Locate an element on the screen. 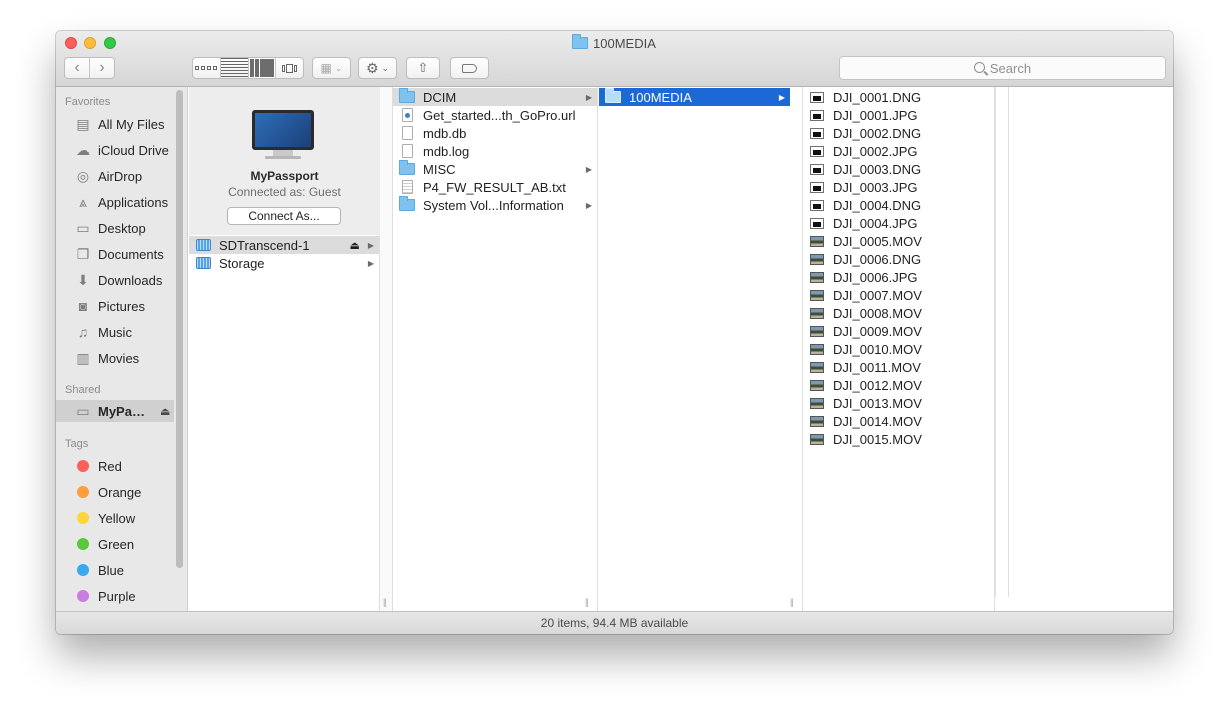 The width and height of the screenshot is (1229, 715). toolbar: 100MEDIA ‹ › ▦ ⌄ ⚙ ⌄ ⇧ Search is located at coordinates (614, 59).